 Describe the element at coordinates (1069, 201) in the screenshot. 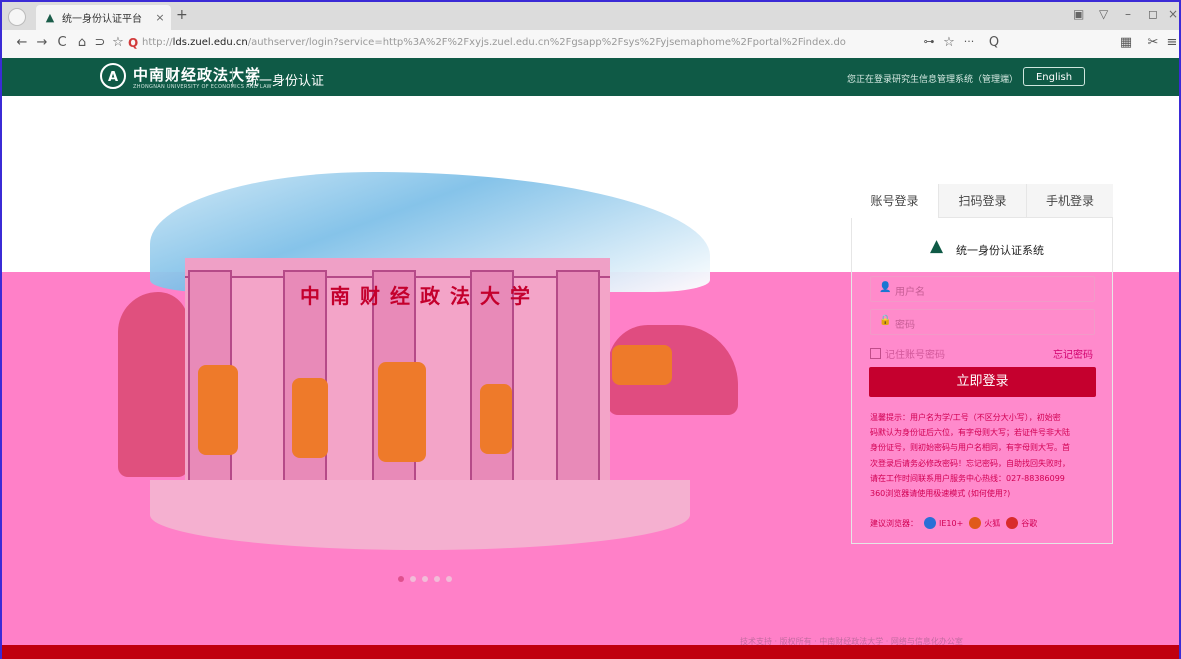

I see `tab-phone-login: 手机登录` at that location.